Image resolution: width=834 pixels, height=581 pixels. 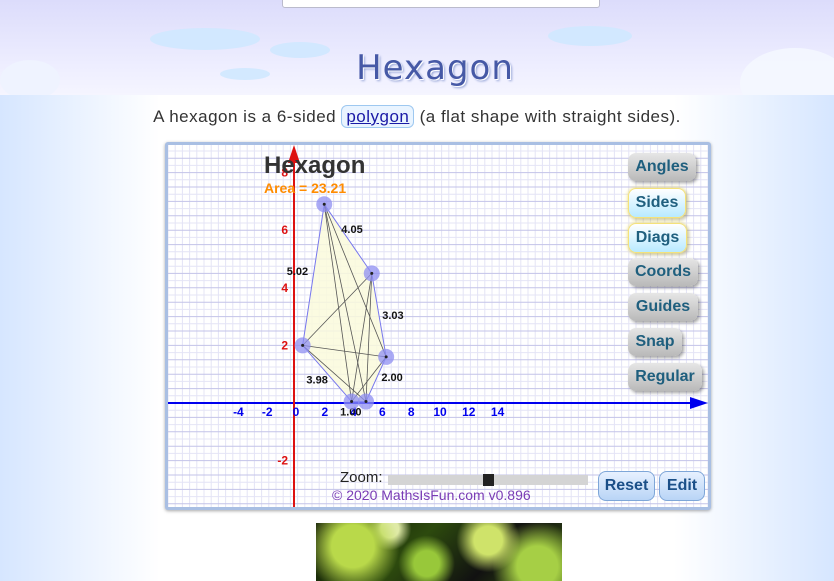 I want to click on side-length-label: 4.05, so click(x=351, y=230).